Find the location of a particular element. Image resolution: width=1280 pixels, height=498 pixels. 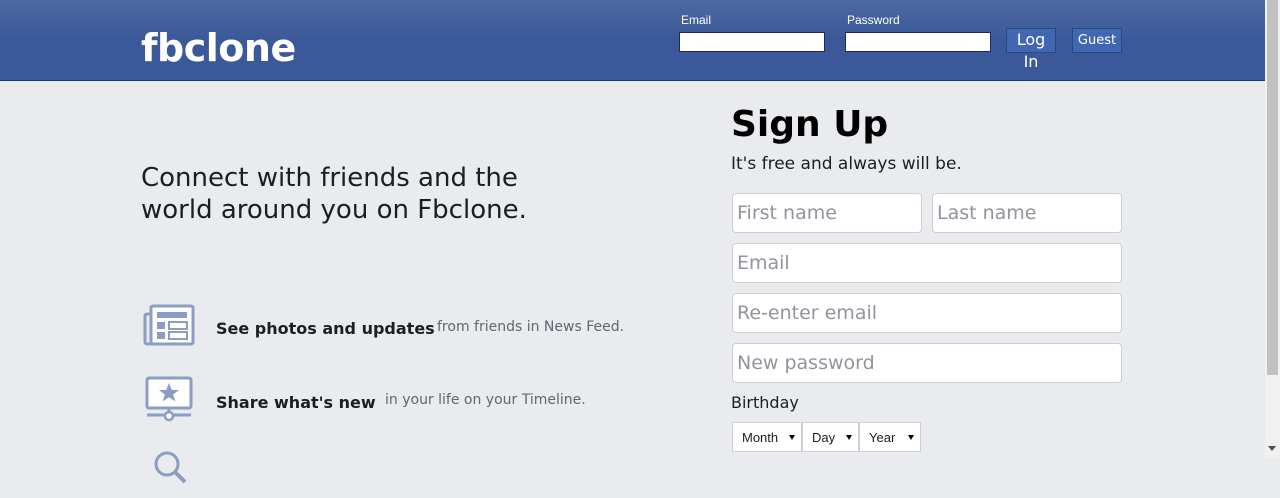

signup-subtitle: It's free and always will be. is located at coordinates (846, 164).